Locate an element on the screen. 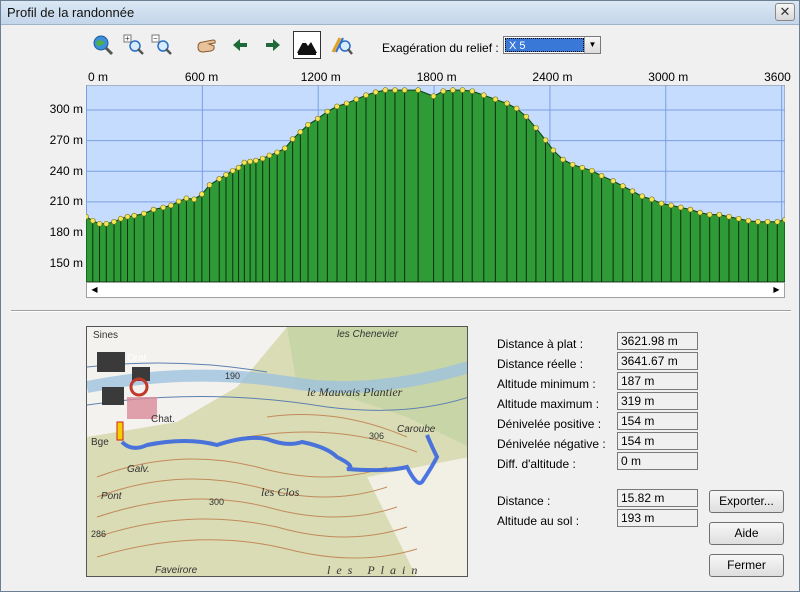 This screenshot has height=592, width=800. stat-value: 319 m is located at coordinates (657, 401).